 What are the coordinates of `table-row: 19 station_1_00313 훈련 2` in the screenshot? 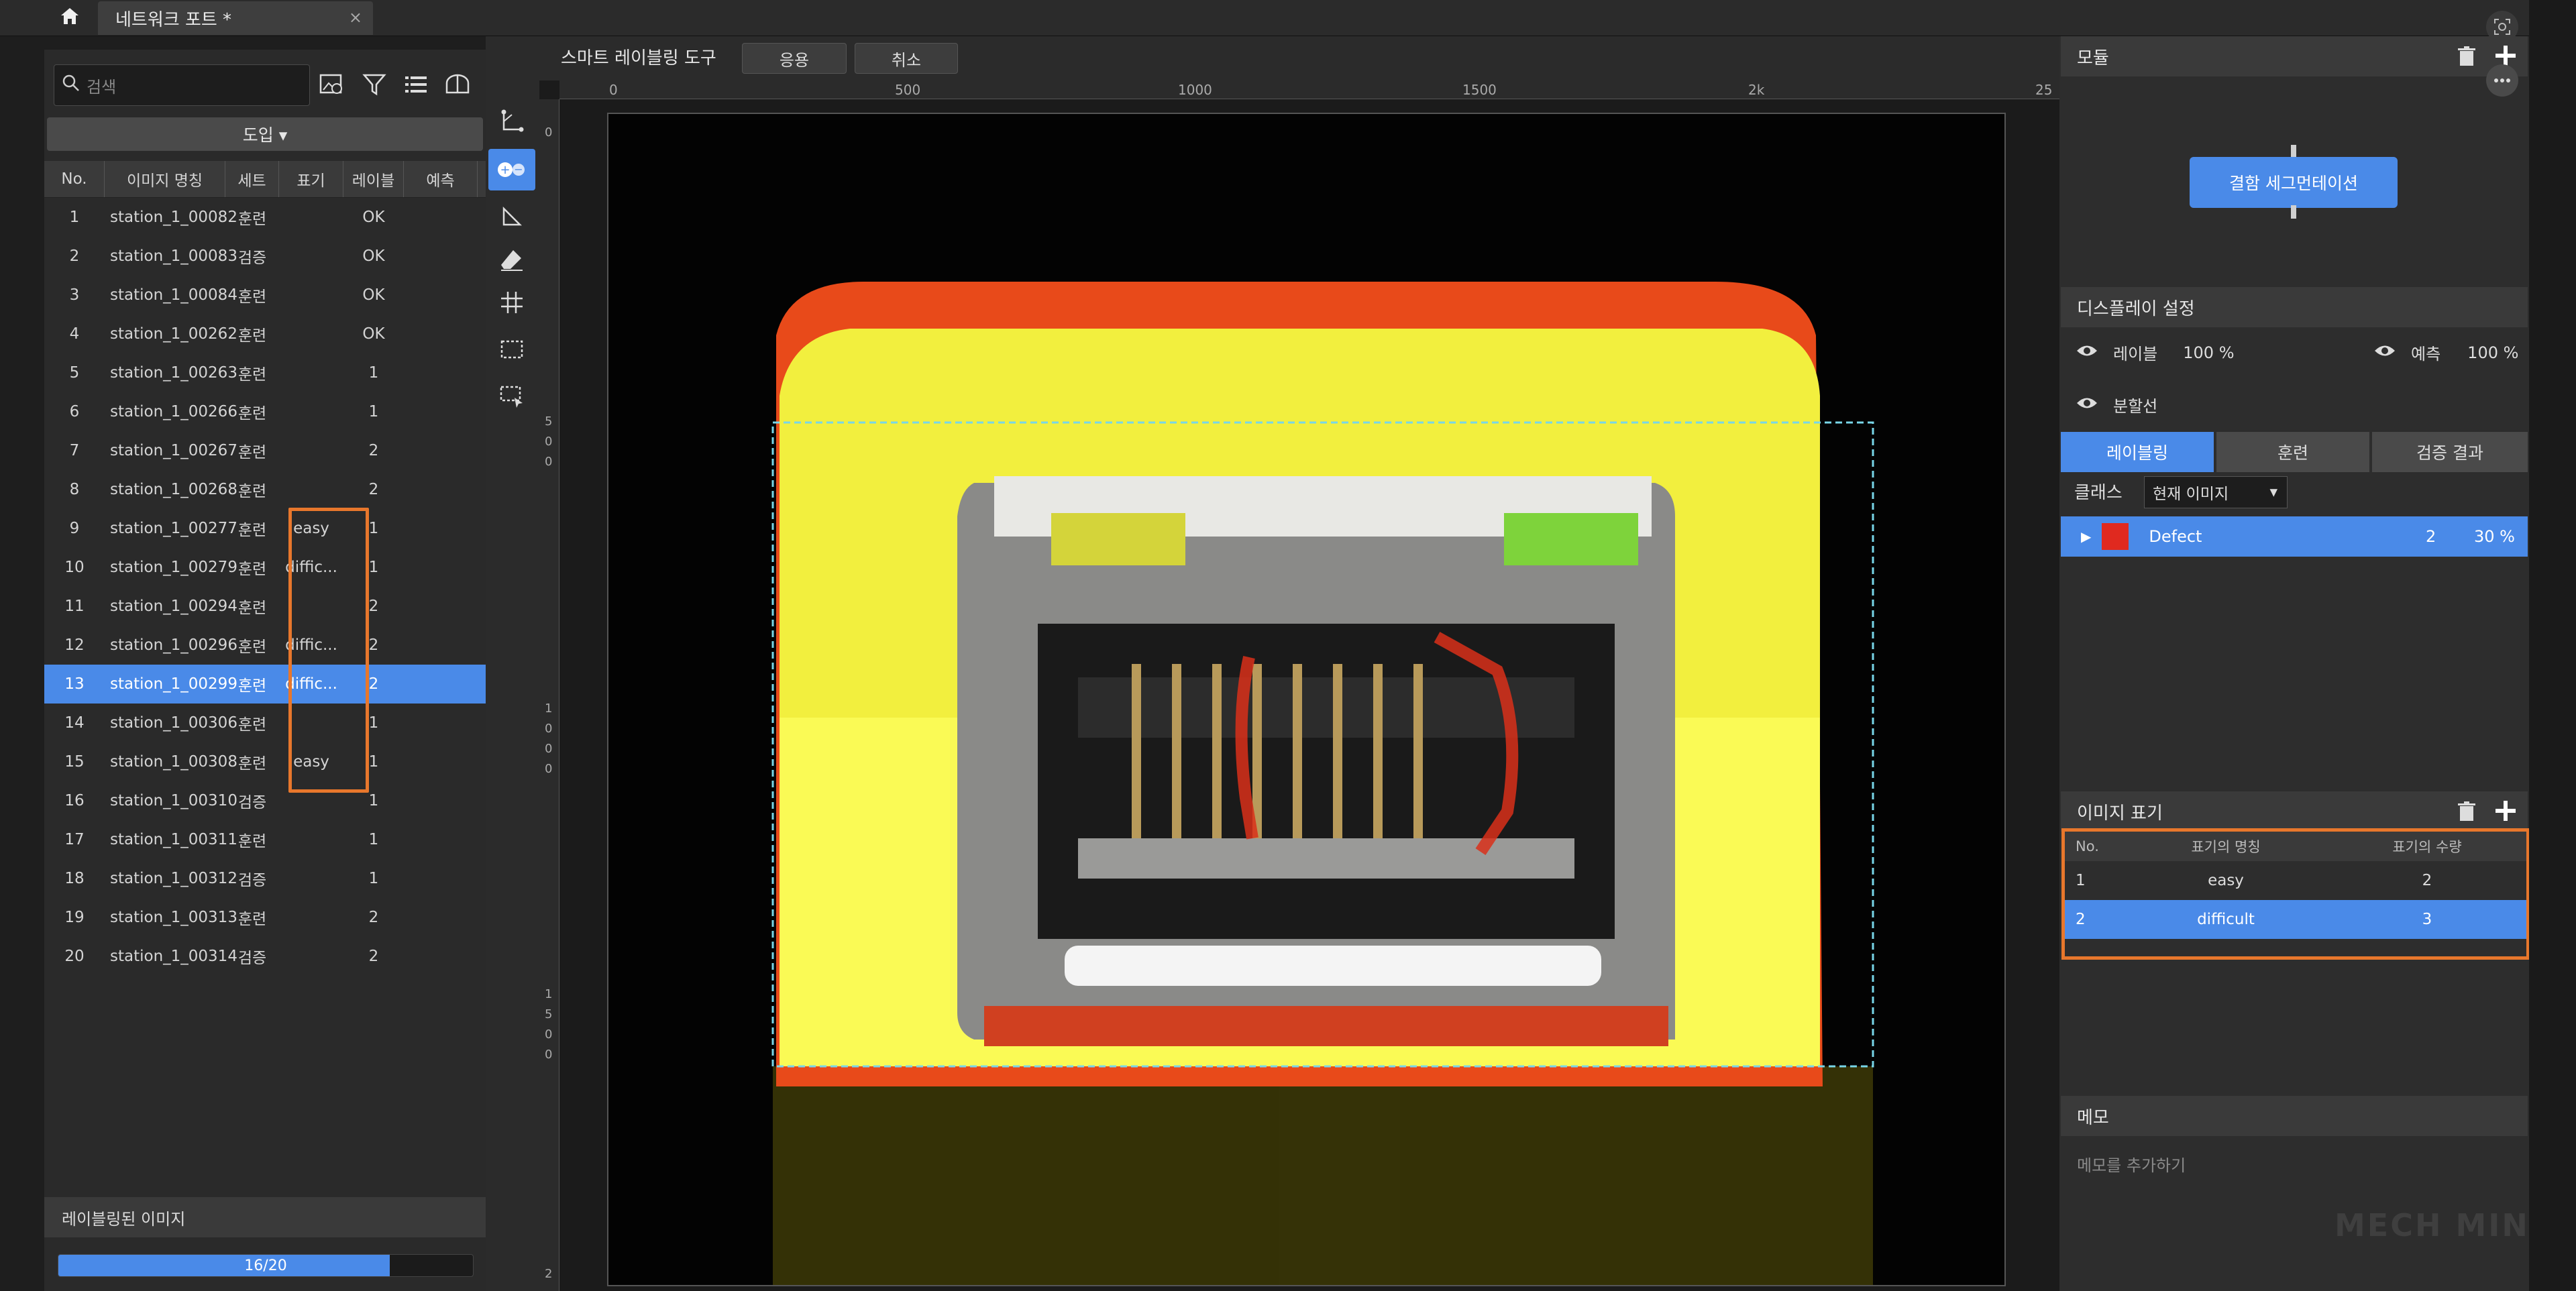 It's located at (265, 917).